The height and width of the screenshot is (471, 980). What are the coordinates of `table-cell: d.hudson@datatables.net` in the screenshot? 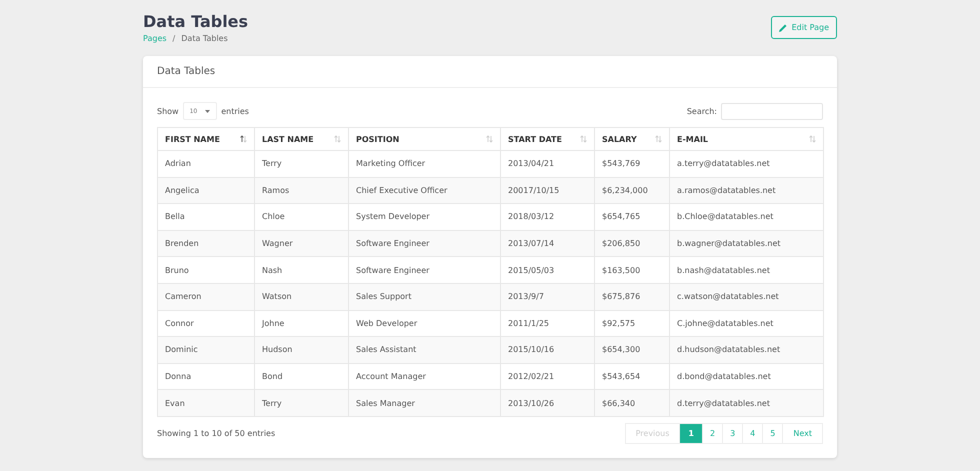 It's located at (747, 350).